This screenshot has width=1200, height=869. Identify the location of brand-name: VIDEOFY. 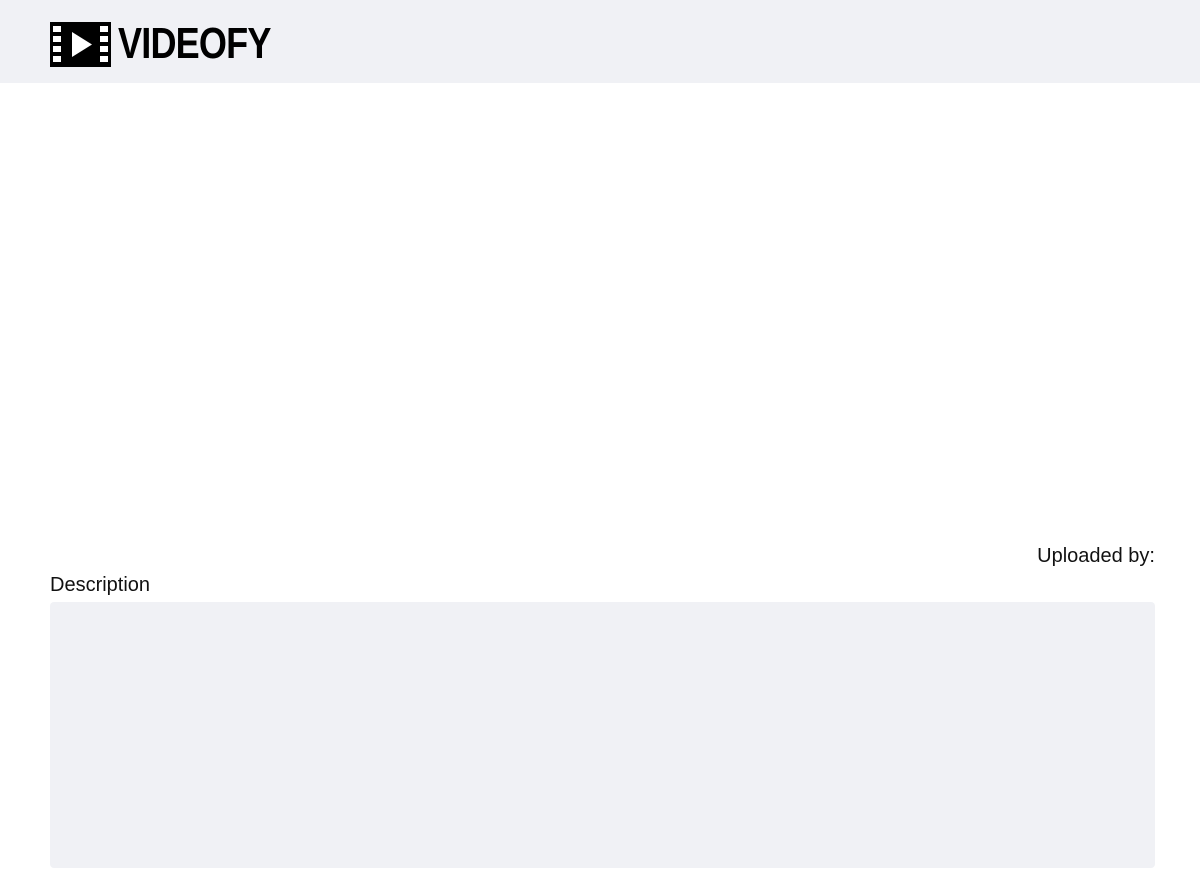
(194, 43).